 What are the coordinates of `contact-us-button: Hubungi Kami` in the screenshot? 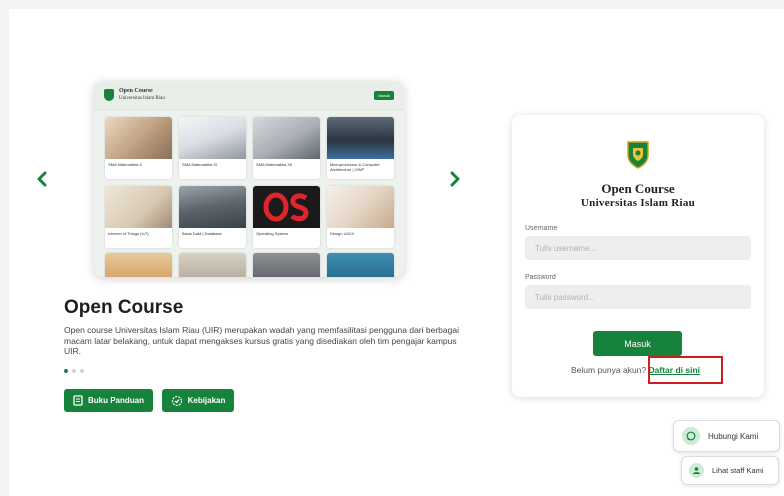 It's located at (726, 436).